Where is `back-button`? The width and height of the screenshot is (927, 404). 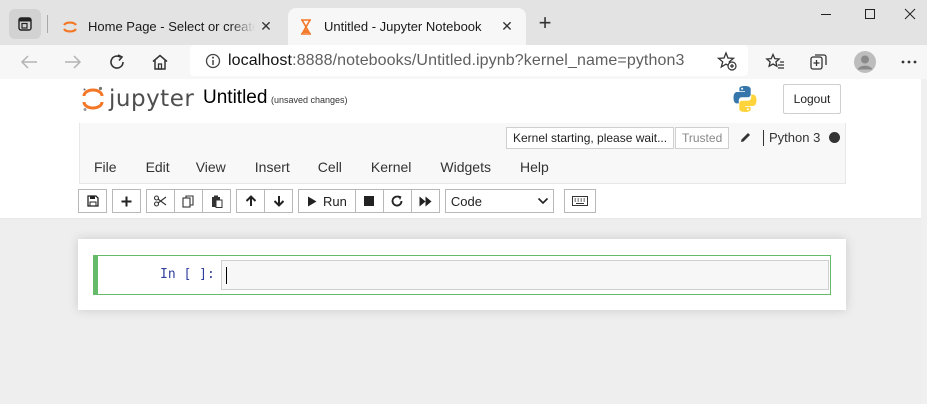 back-button is located at coordinates (29, 62).